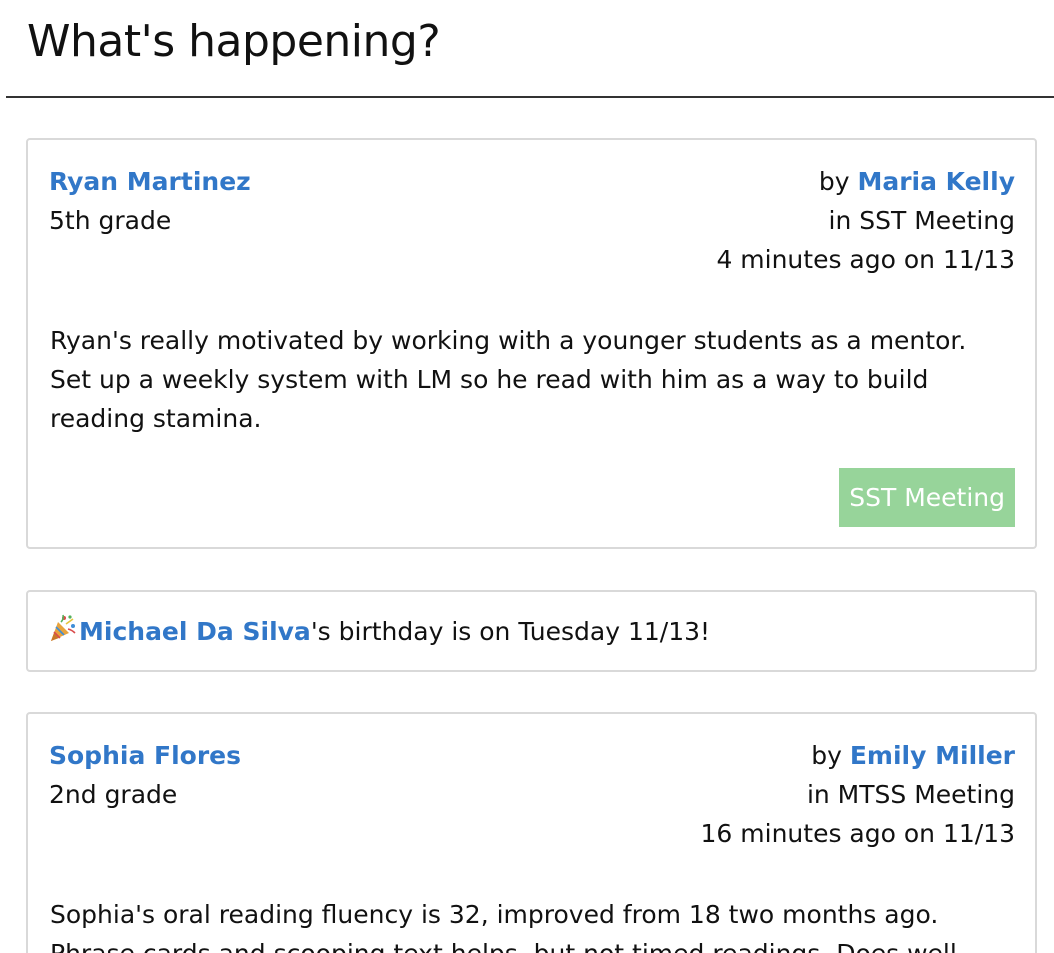 This screenshot has width=1054, height=953. I want to click on party-popper-icon, so click(63, 628).